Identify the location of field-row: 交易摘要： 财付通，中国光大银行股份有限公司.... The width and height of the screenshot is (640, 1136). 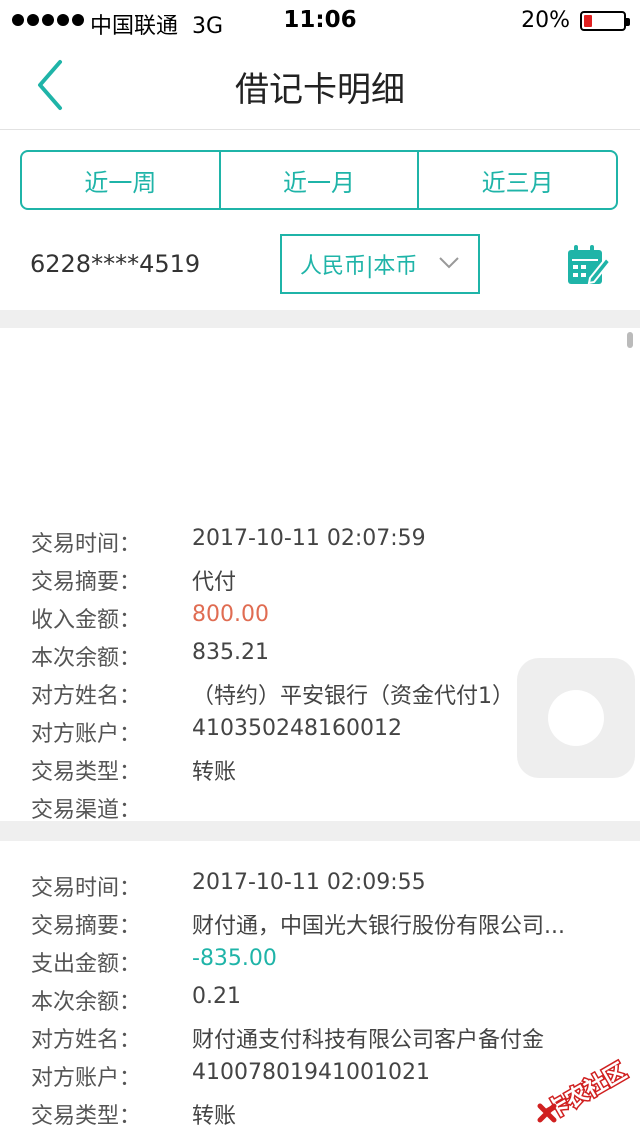
(320, 921).